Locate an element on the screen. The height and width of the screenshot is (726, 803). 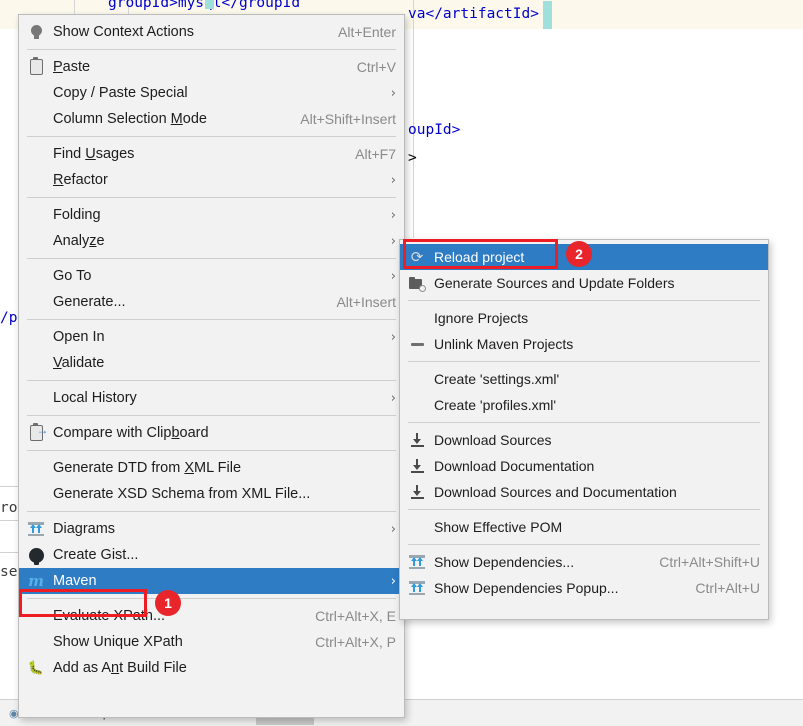
submenu-item-show-dependencies-popup: Show Dependencies Popup... Ctrl+Alt+U is located at coordinates (584, 588).